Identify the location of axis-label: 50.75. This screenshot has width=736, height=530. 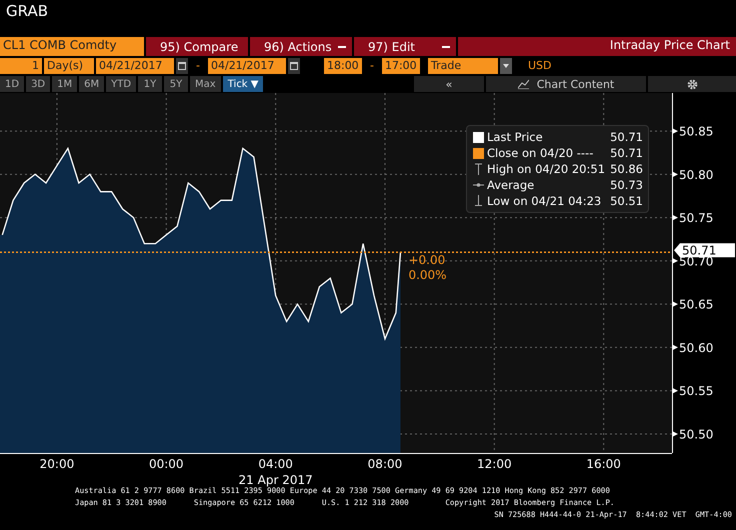
(693, 218).